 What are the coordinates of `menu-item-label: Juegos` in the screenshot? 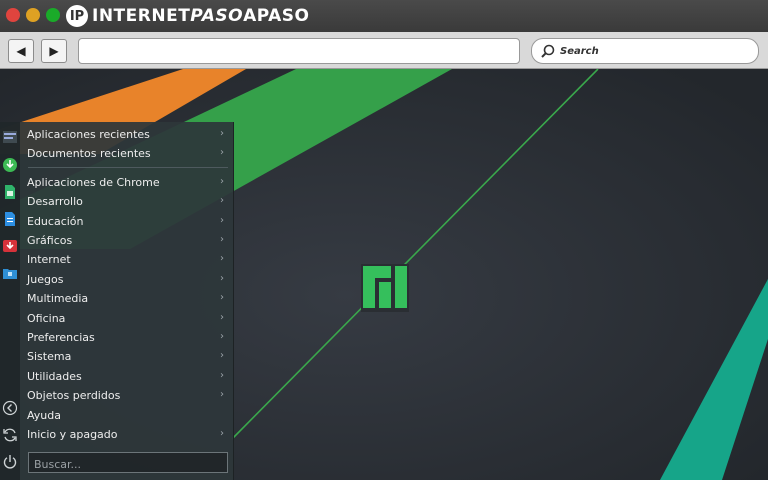 It's located at (45, 279).